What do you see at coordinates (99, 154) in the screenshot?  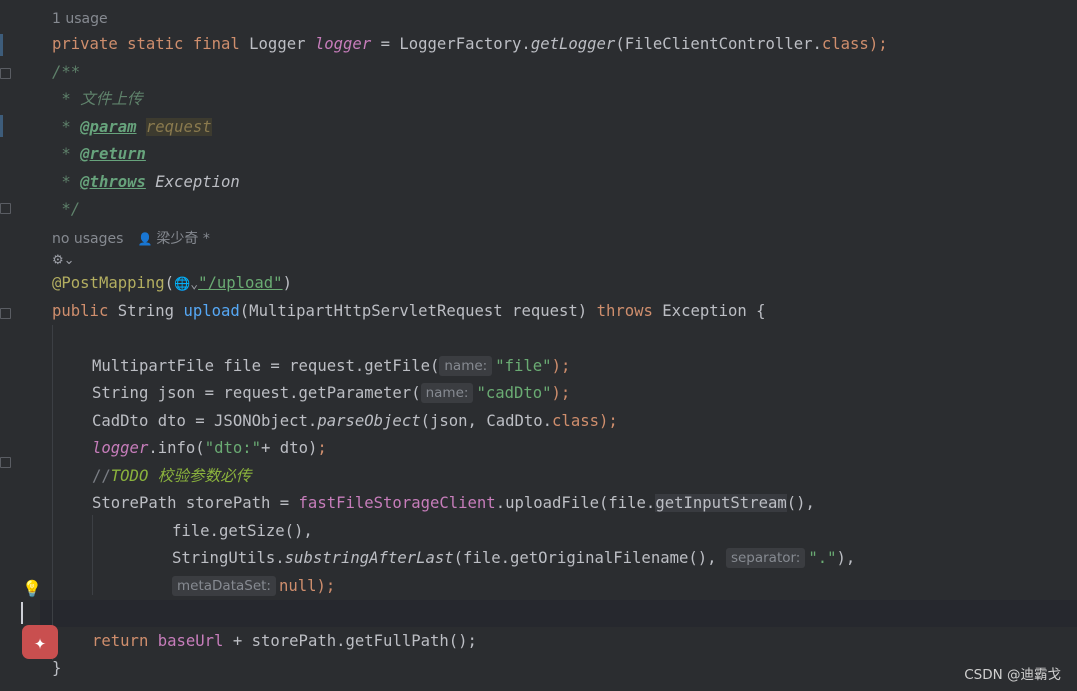 I see `doc-comment-return: * @return` at bounding box center [99, 154].